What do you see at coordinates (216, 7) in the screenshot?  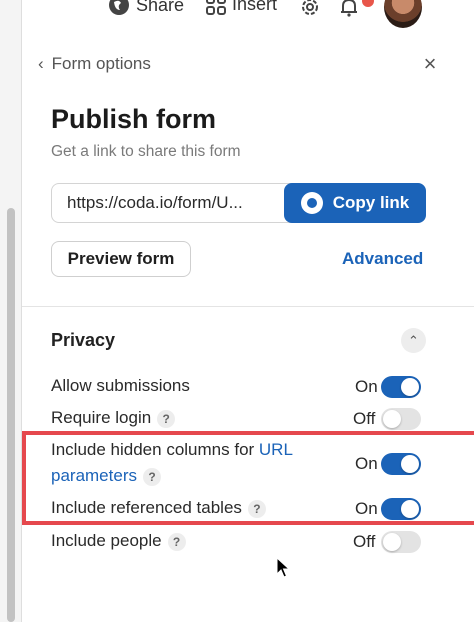 I see `grid-icon` at bounding box center [216, 7].